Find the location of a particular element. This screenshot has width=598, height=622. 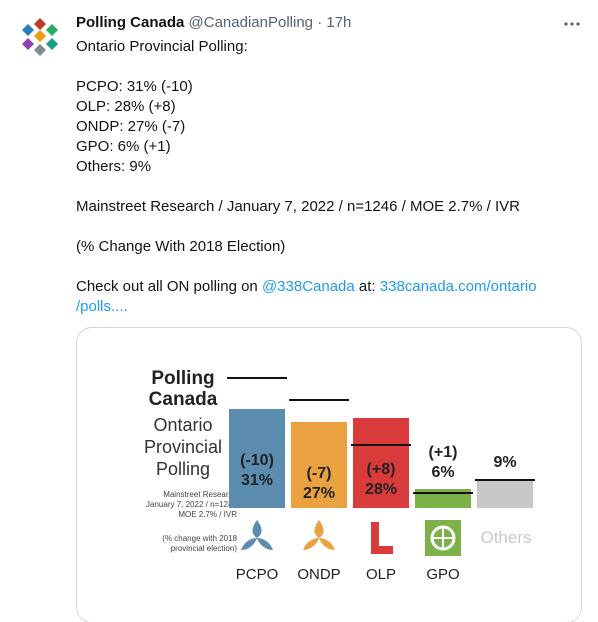

card-note: (% change with 2018 provincial election) is located at coordinates (169, 544).